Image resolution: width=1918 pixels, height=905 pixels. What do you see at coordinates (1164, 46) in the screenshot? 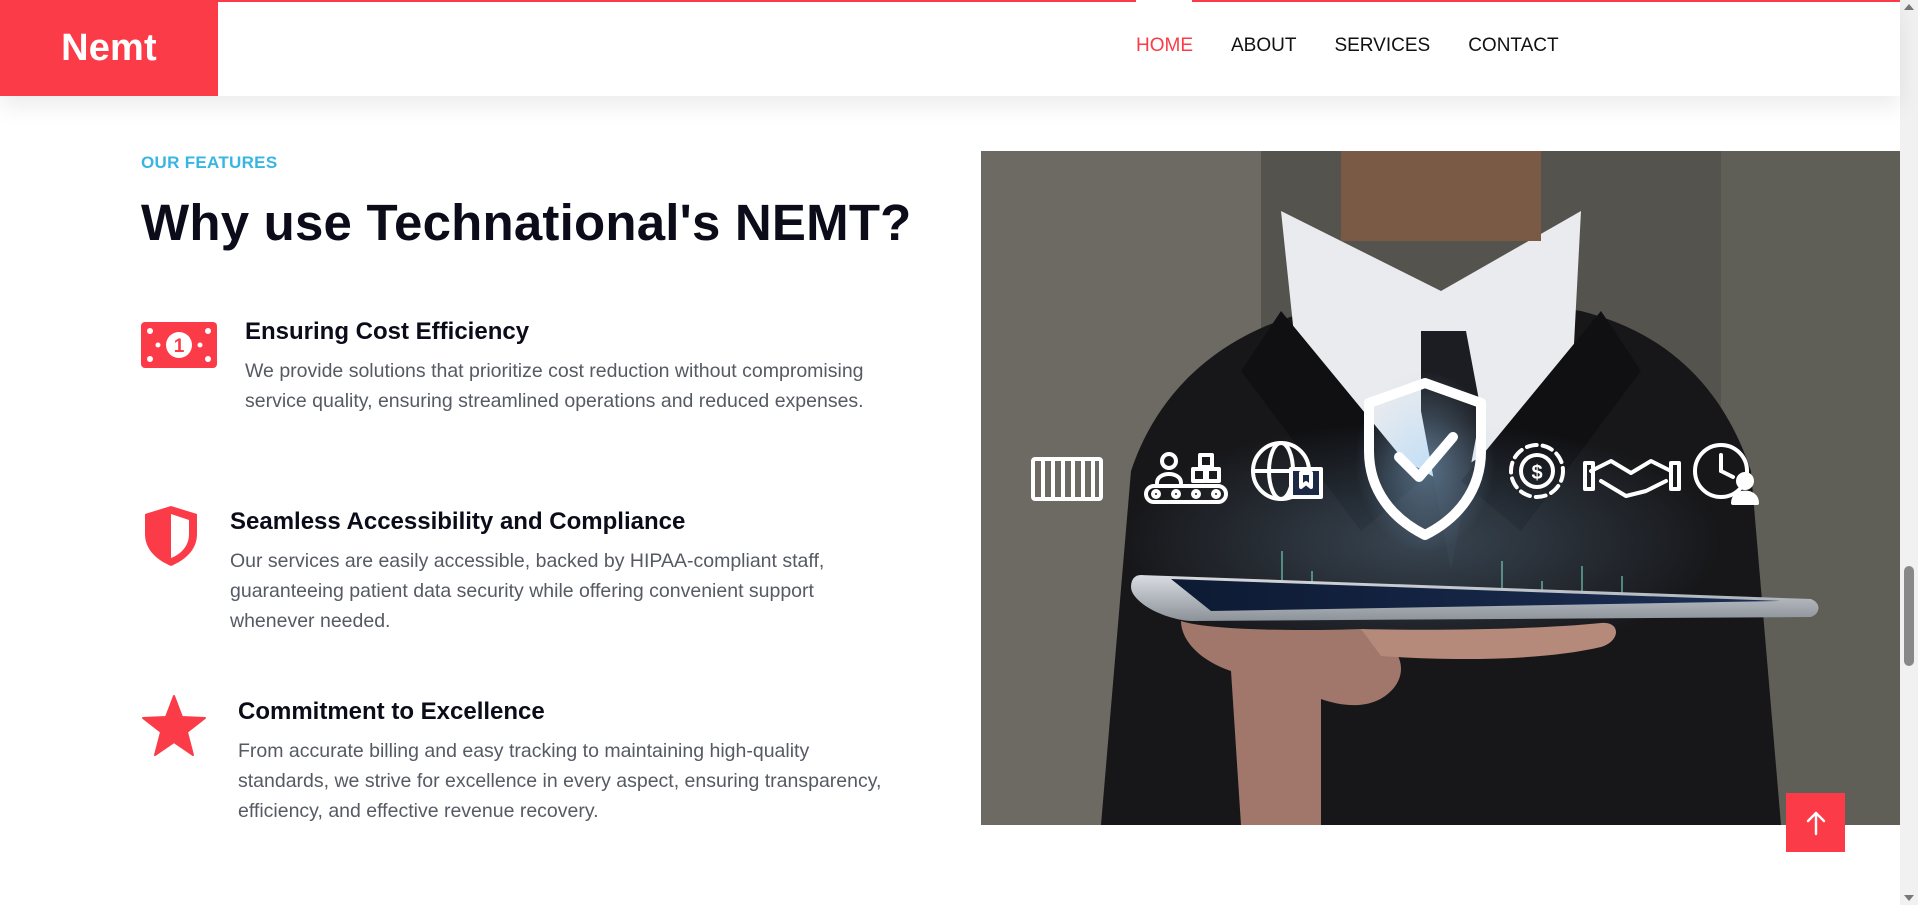
I see `nav-home-link: HOME` at bounding box center [1164, 46].